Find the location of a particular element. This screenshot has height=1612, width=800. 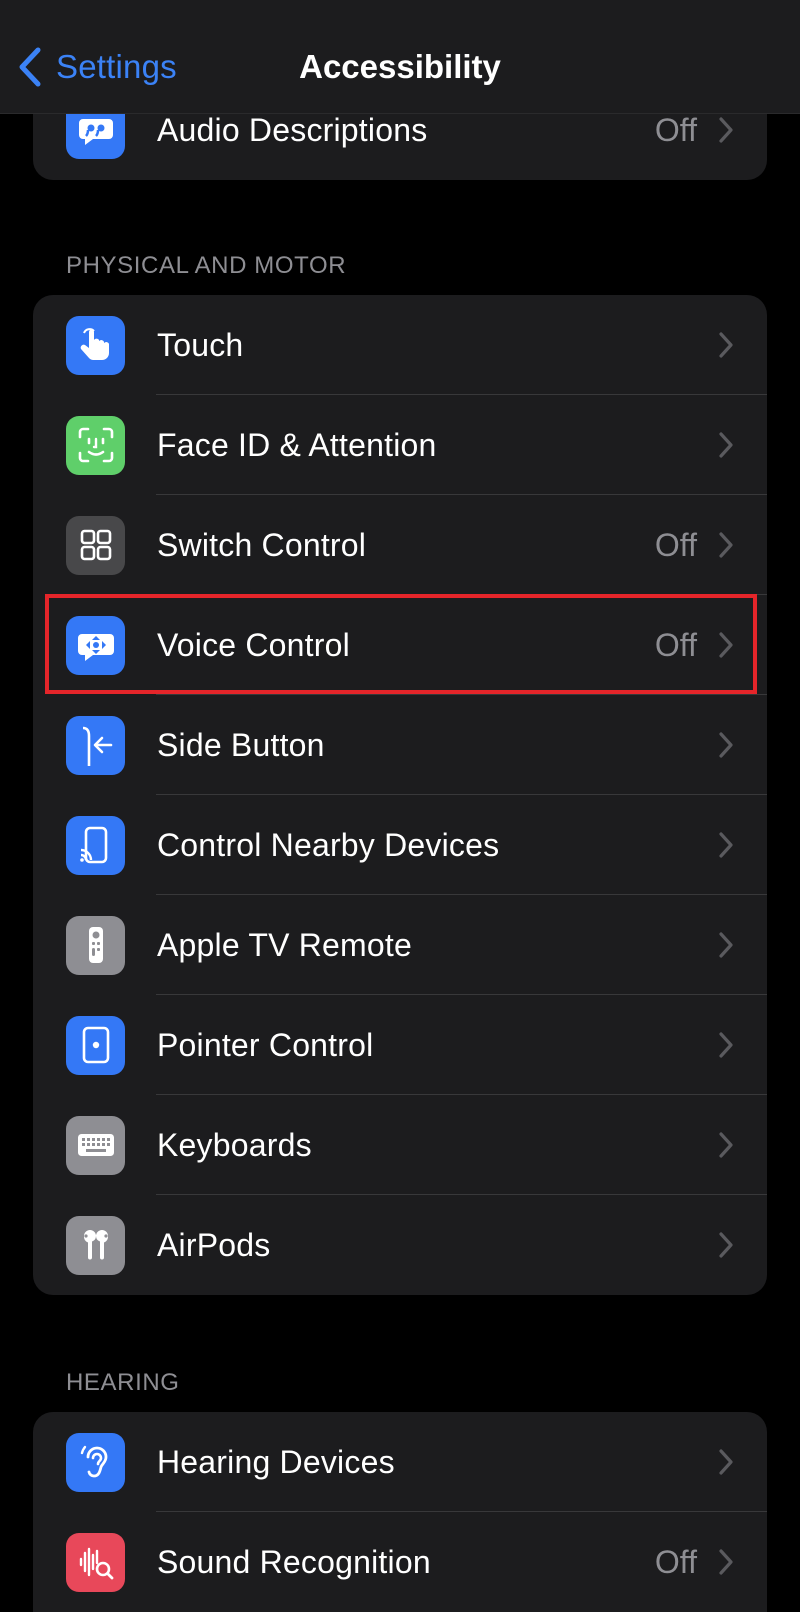

row-keyboards: Keyboards is located at coordinates (400, 1145).